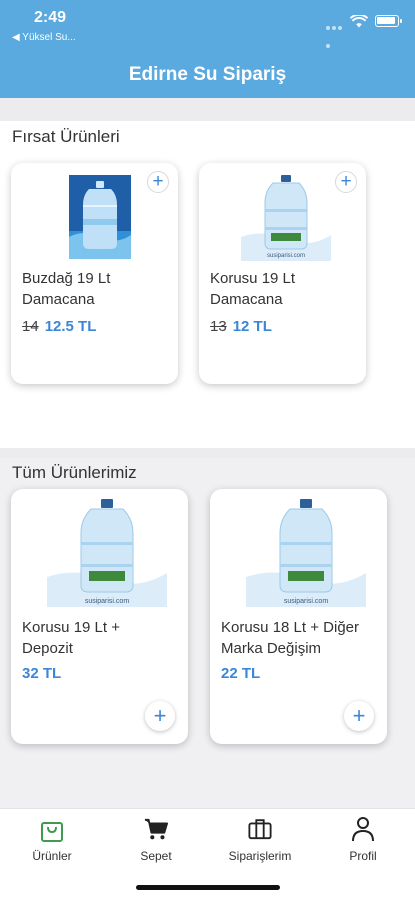 This screenshot has height=900, width=415. What do you see at coordinates (66, 136) in the screenshot?
I see `deals-section-title: Fırsat Ürünleri` at bounding box center [66, 136].